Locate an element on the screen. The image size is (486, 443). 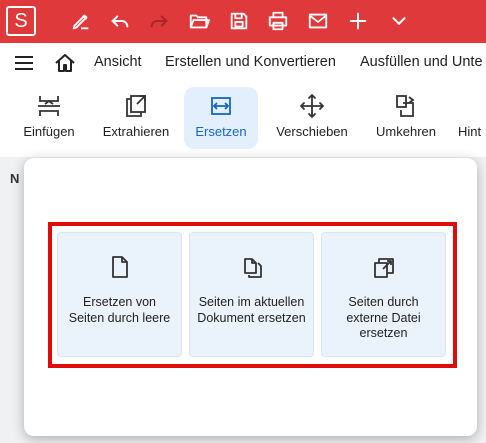
background-column-label: N is located at coordinates (15, 178).